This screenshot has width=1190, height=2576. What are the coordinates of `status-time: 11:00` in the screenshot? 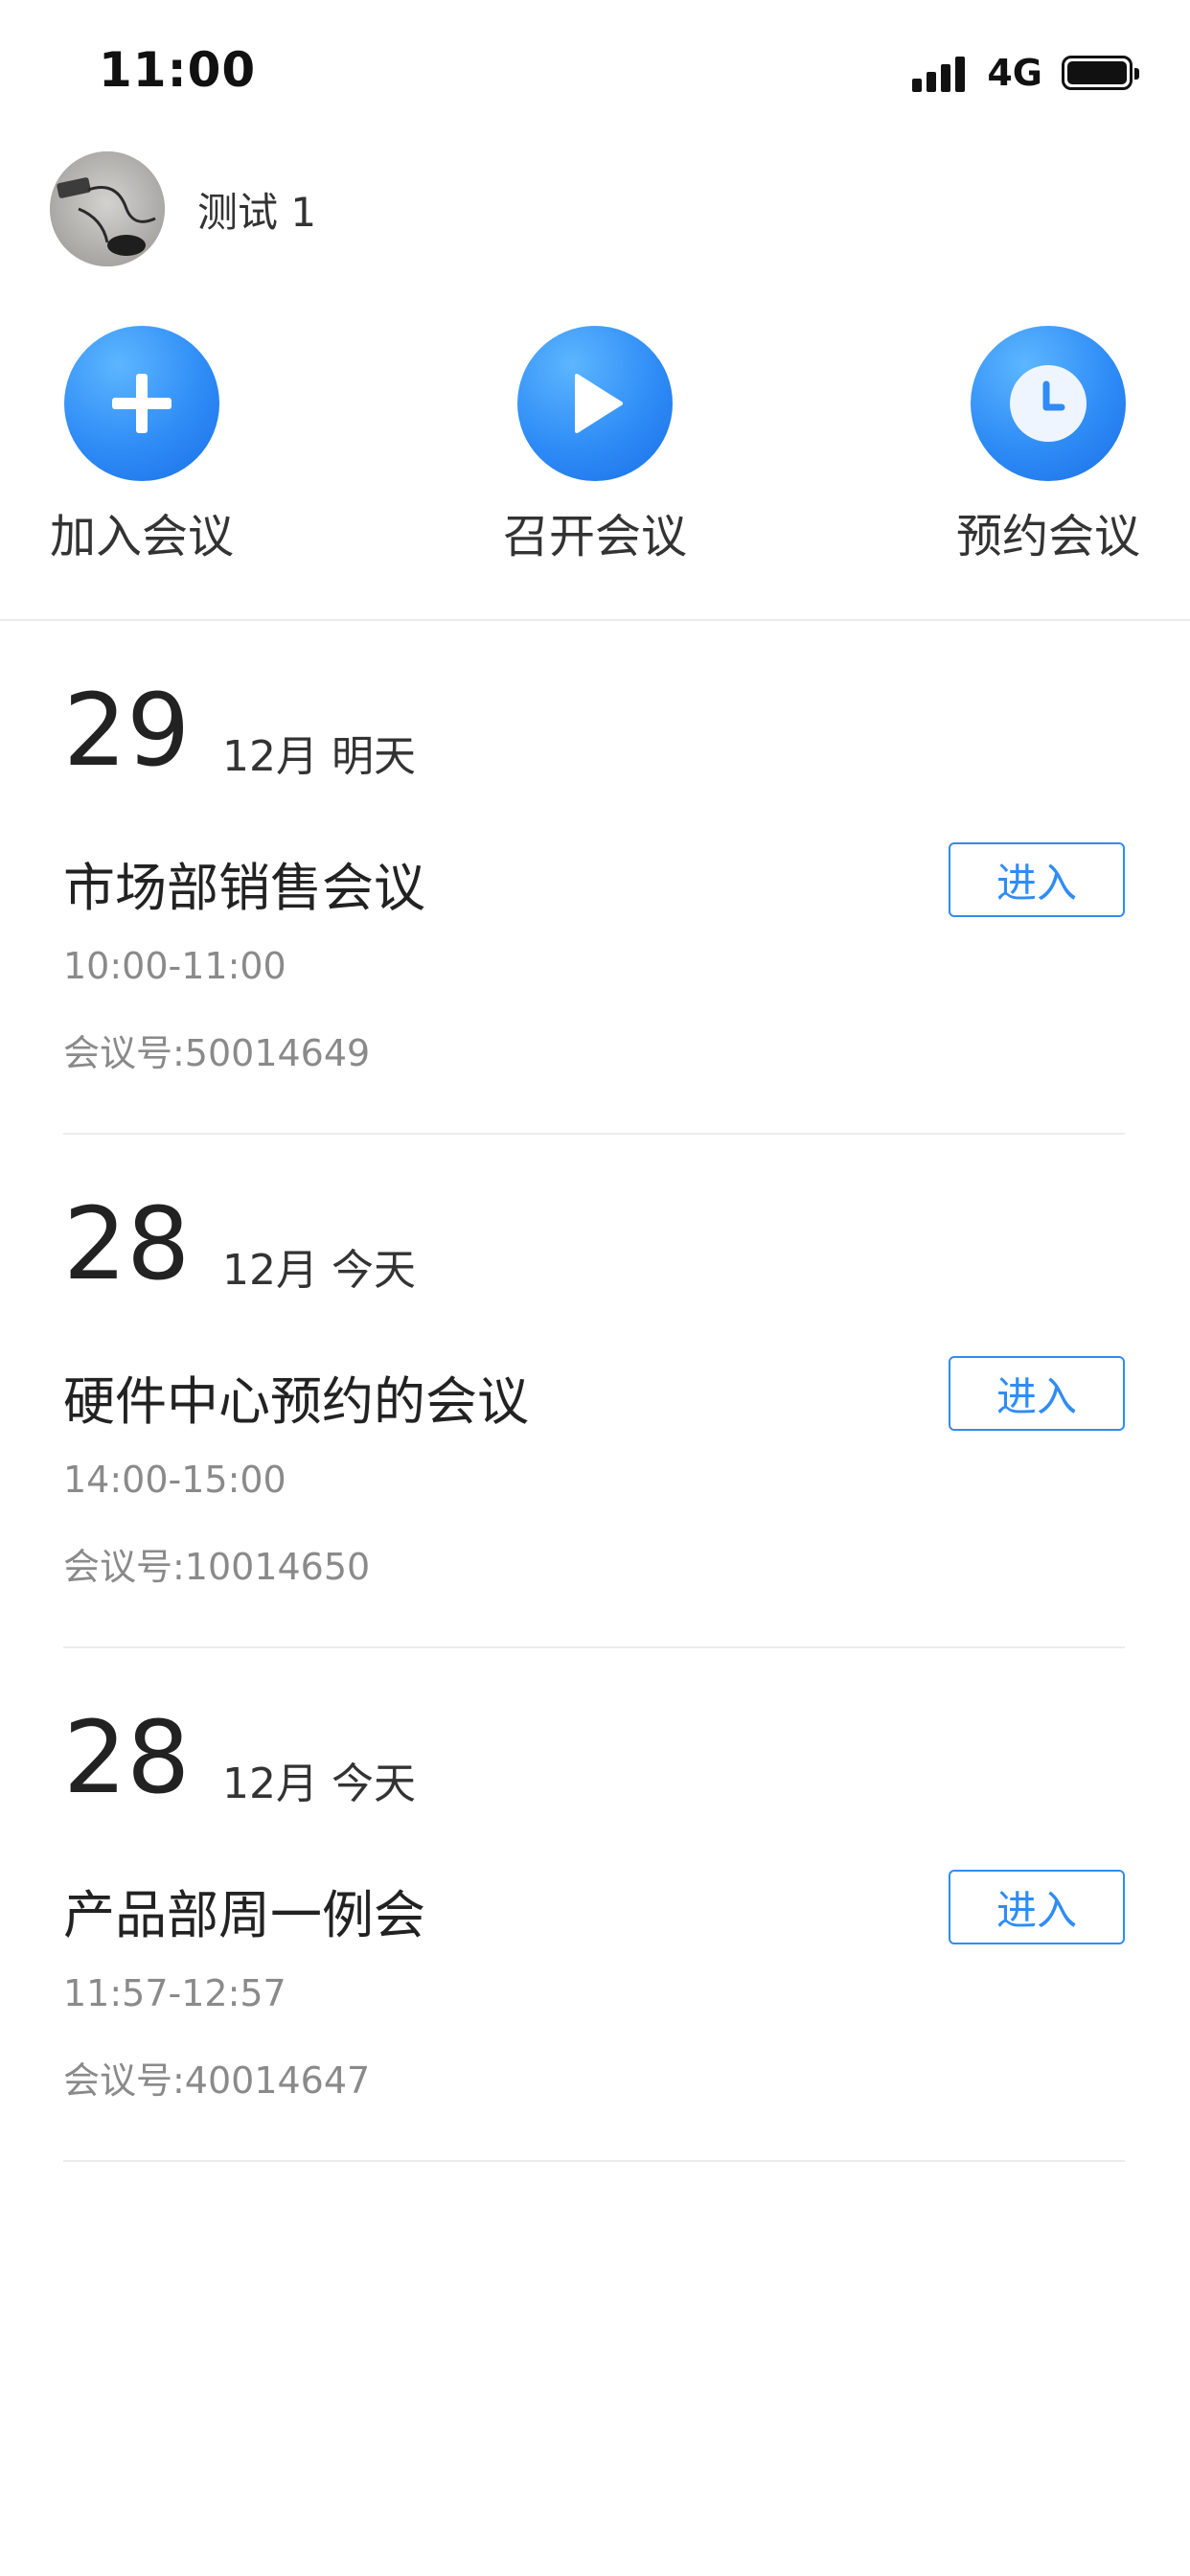 It's located at (178, 70).